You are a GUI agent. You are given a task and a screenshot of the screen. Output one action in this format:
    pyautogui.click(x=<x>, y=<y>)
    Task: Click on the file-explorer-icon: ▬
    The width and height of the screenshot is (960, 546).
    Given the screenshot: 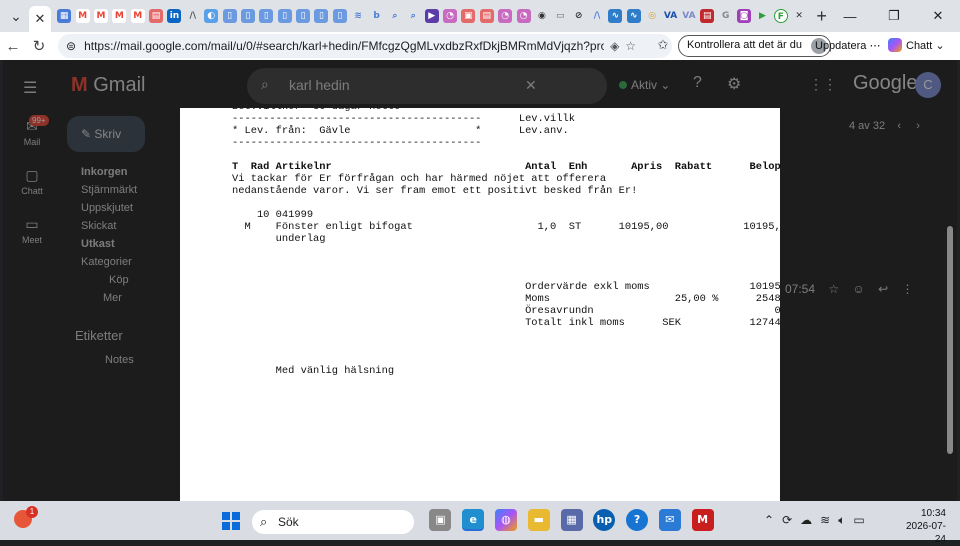 What is the action you would take?
    pyautogui.click(x=538, y=520)
    